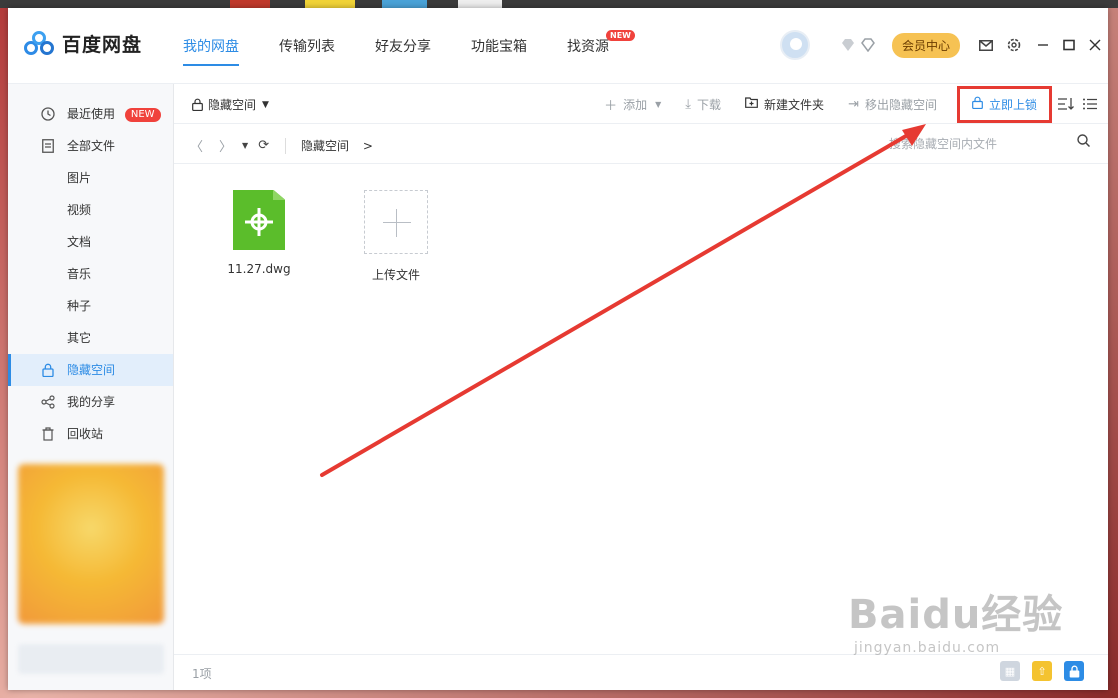  What do you see at coordinates (986, 45) in the screenshot?
I see `mail-icon` at bounding box center [986, 45].